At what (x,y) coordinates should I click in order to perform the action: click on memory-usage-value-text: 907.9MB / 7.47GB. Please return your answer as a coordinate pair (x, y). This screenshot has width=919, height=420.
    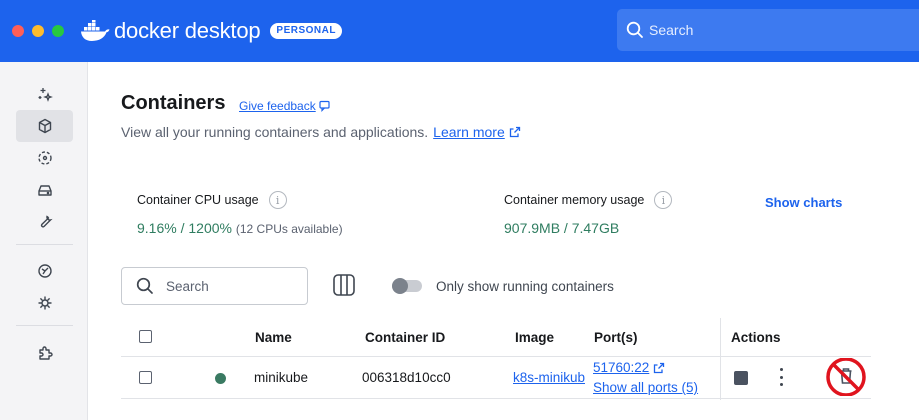
    Looking at the image, I should click on (562, 228).